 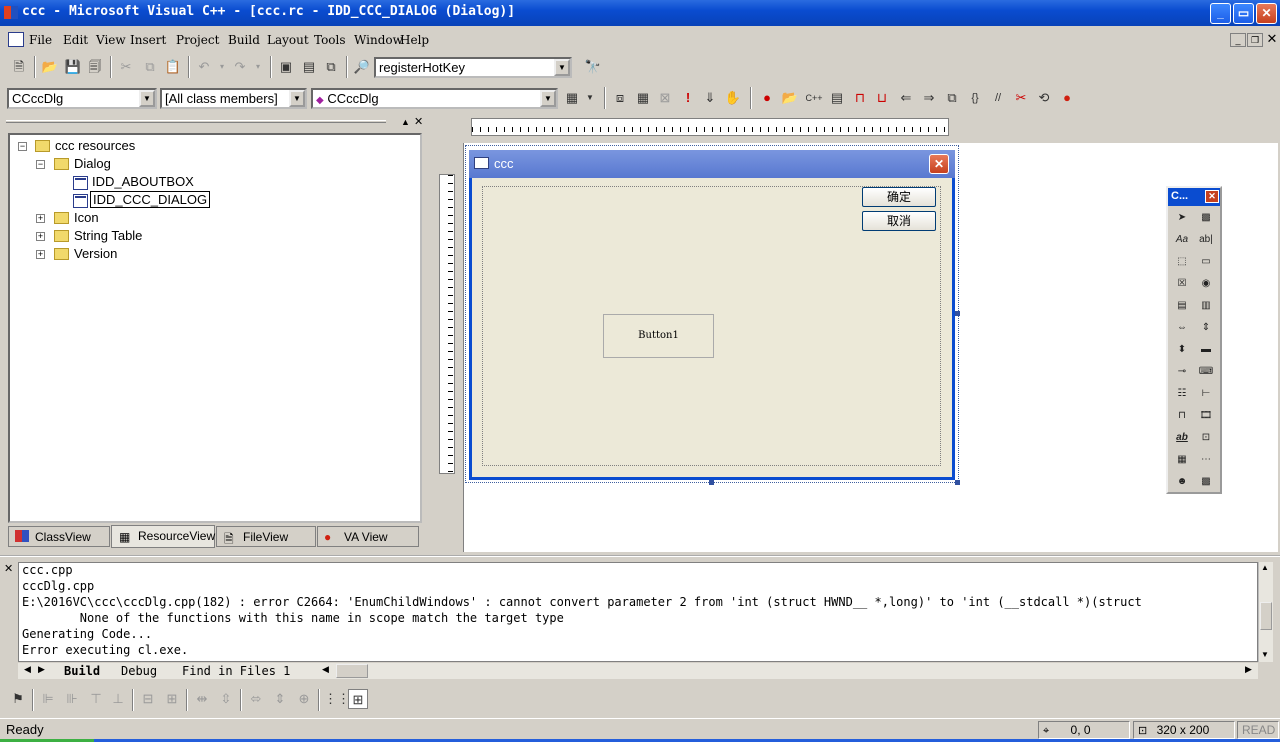 What do you see at coordinates (95, 253) in the screenshot?
I see `tree-version-folder: Version` at bounding box center [95, 253].